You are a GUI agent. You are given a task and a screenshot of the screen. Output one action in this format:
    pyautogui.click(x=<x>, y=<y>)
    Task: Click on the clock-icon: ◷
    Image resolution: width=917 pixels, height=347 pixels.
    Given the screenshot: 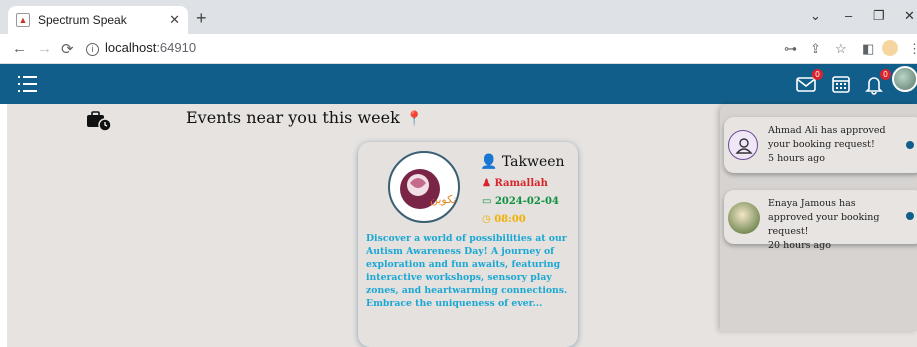 What is the action you would take?
    pyautogui.click(x=486, y=219)
    